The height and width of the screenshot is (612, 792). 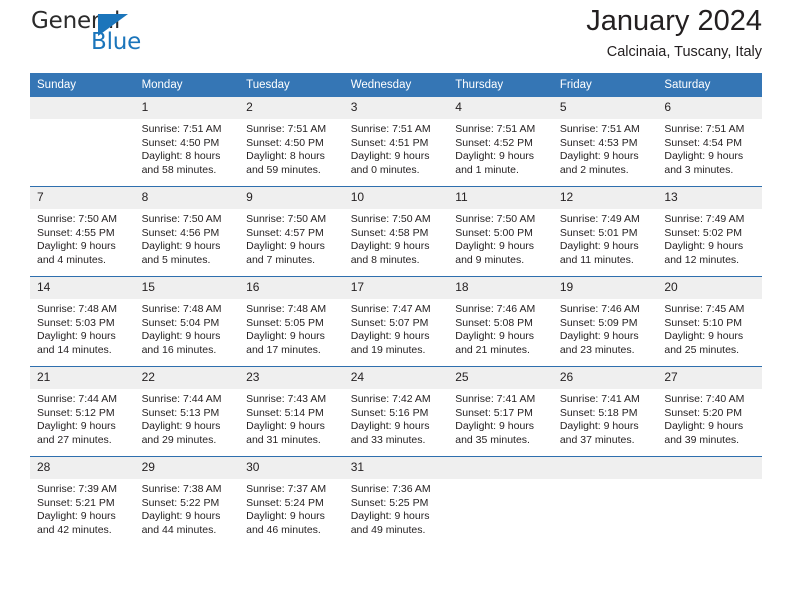 I want to click on sunset-time: Sunset: 5:10 PM, so click(x=703, y=322).